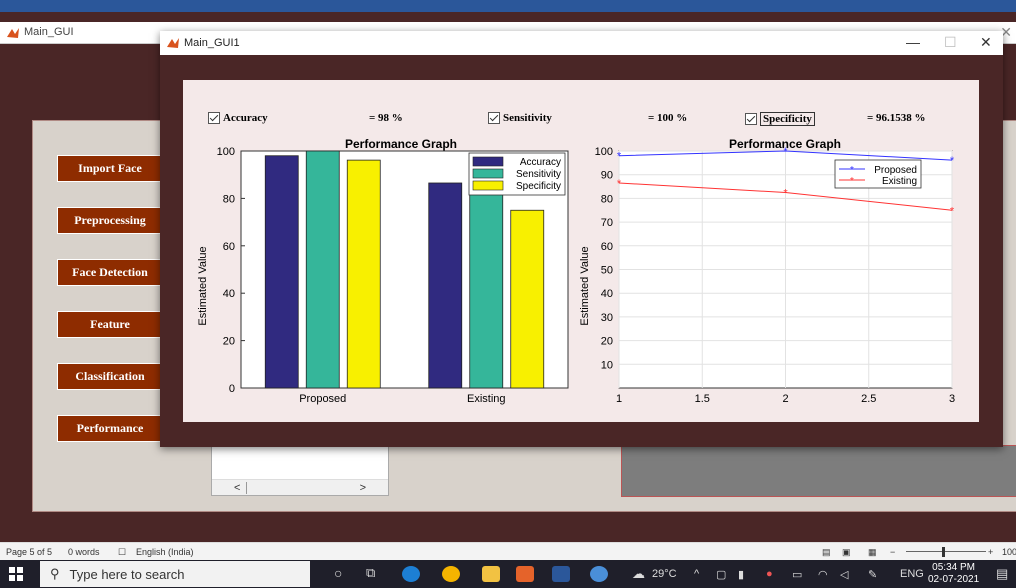  I want to click on word-count: 0 words, so click(84, 552).